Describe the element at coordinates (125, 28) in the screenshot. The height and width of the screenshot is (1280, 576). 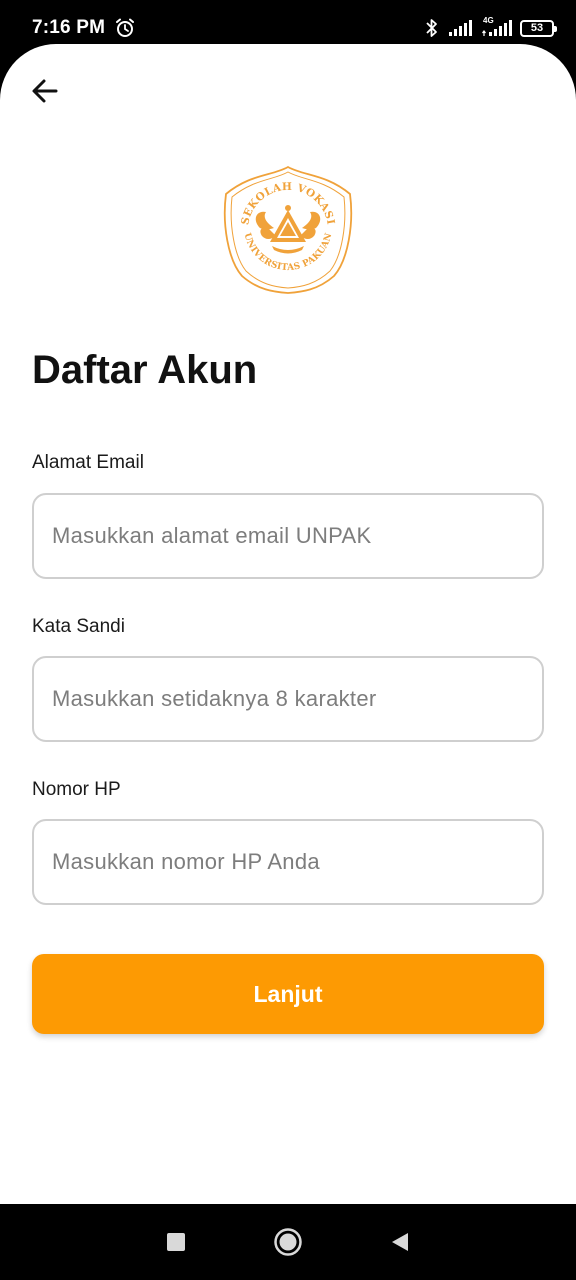
I see `alarm-icon` at that location.